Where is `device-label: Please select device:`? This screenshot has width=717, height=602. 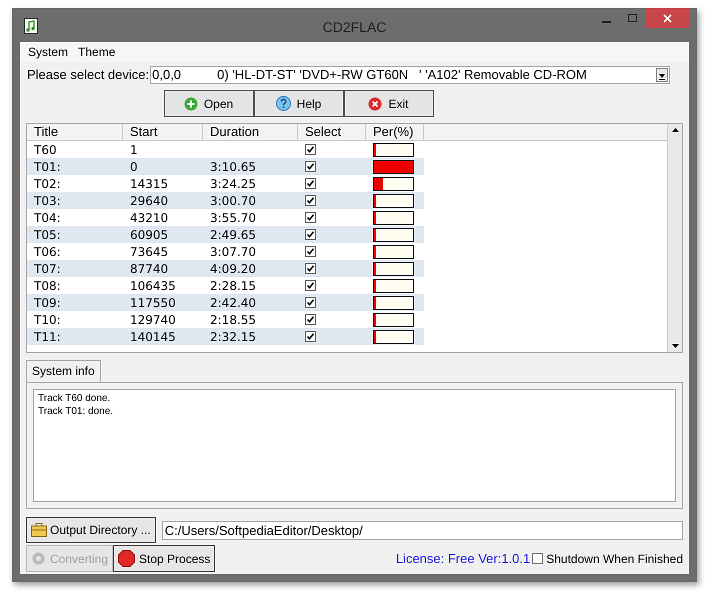 device-label: Please select device: is located at coordinates (88, 75).